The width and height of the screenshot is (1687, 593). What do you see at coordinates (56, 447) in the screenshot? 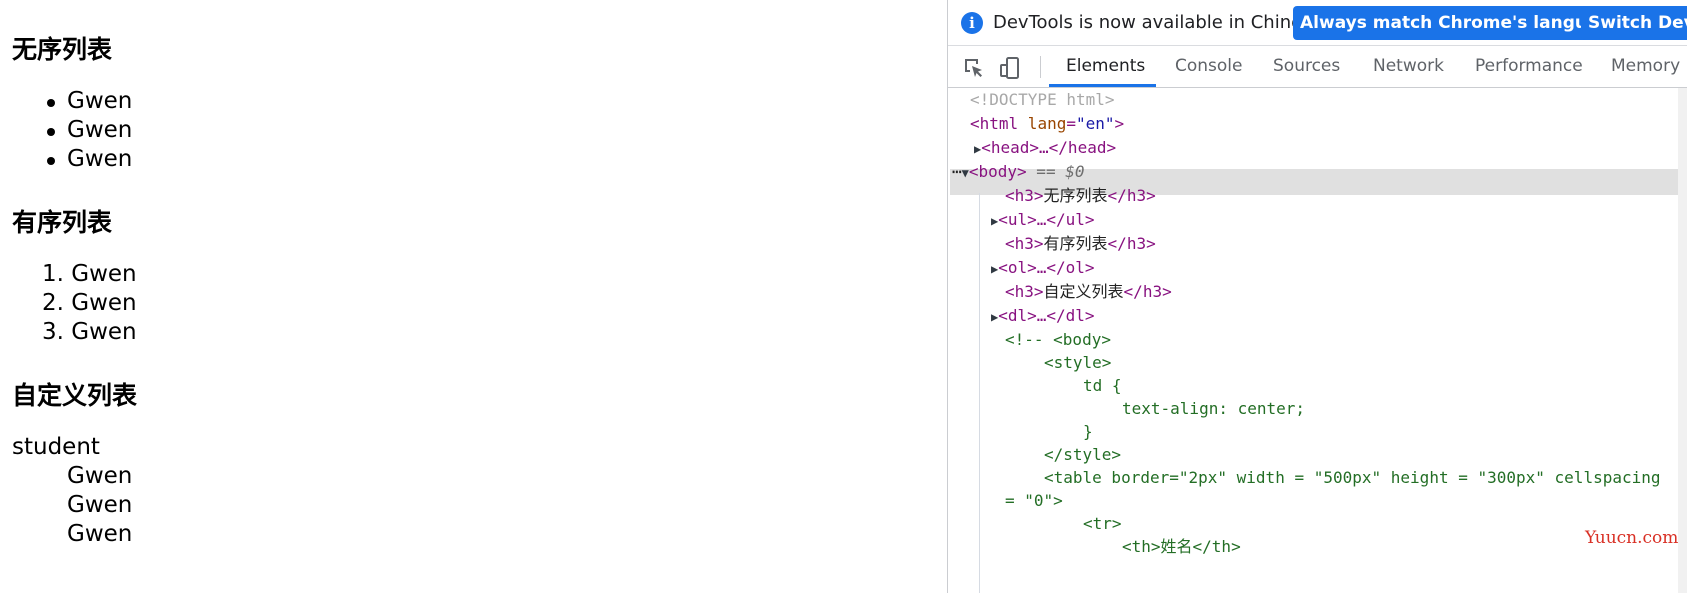
I see `definition-term: student` at bounding box center [56, 447].